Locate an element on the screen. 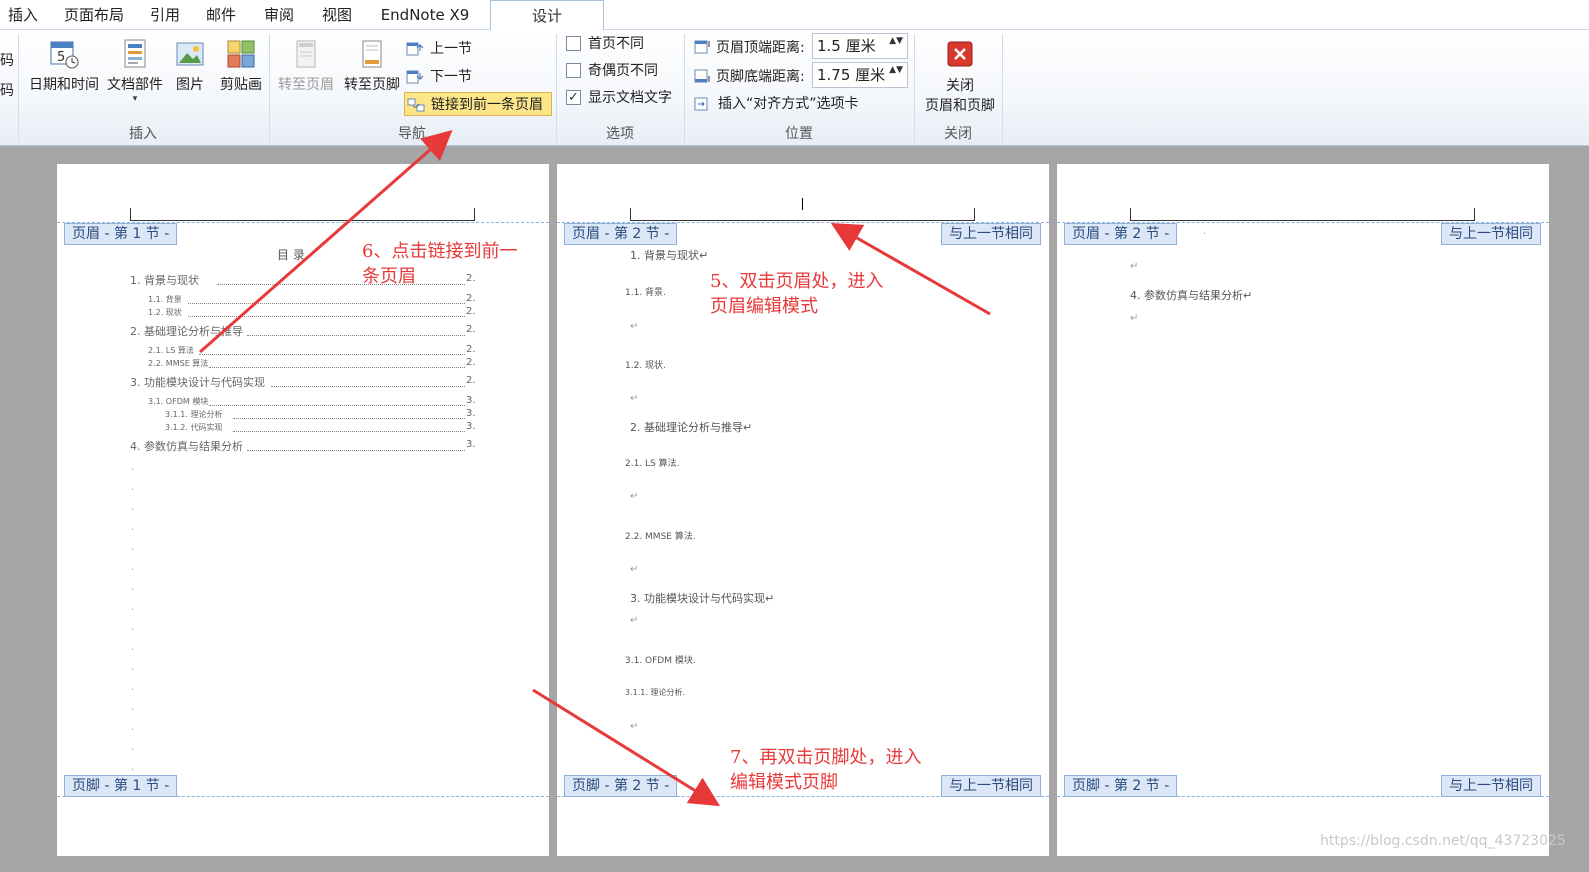 This screenshot has width=1589, height=872. footer-position-icon is located at coordinates (702, 76).